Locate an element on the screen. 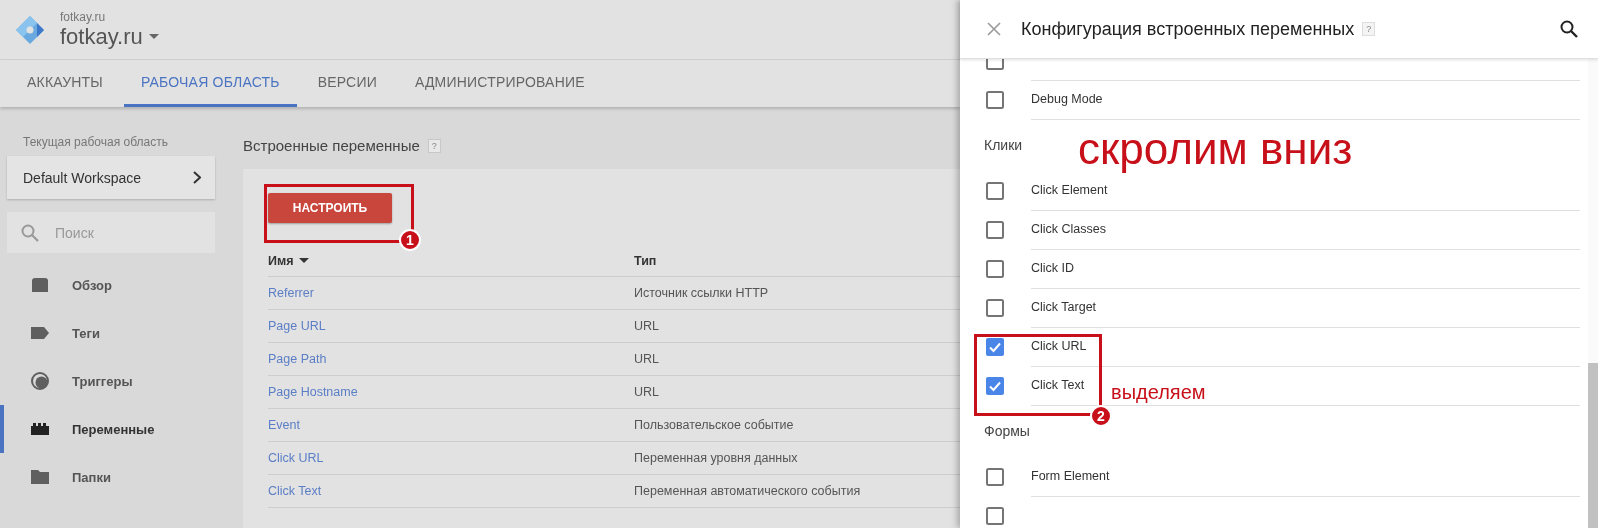  variable-option: Form Element is located at coordinates (1070, 476).